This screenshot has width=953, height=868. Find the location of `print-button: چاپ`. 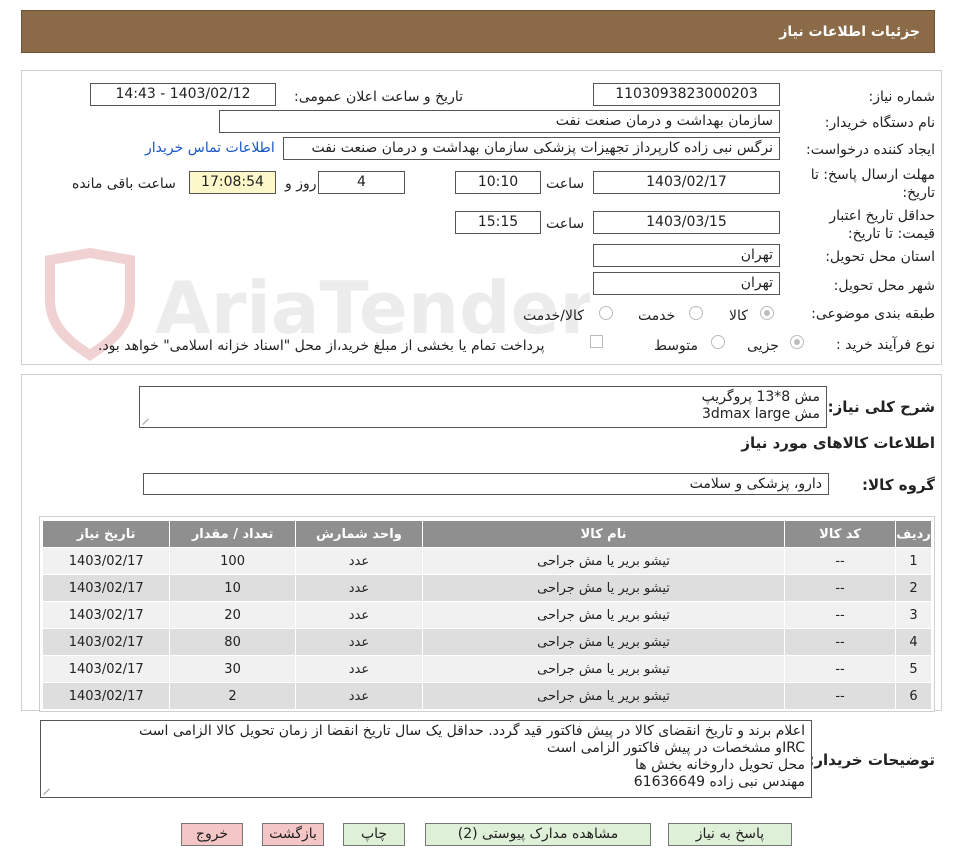

print-button: چاپ is located at coordinates (374, 834).